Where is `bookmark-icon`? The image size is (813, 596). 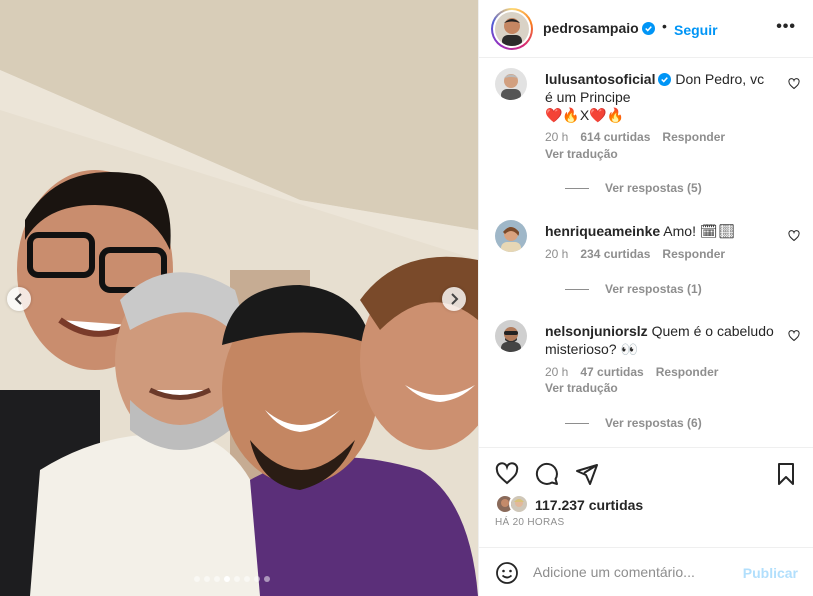 bookmark-icon is located at coordinates (786, 474).